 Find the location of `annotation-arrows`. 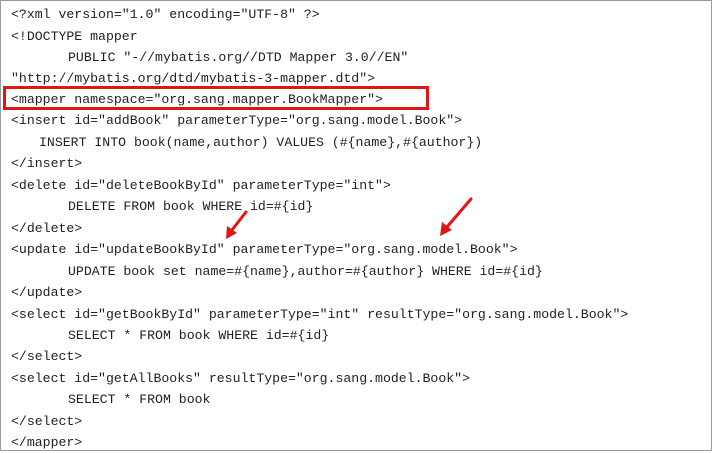

annotation-arrows is located at coordinates (349, 218).